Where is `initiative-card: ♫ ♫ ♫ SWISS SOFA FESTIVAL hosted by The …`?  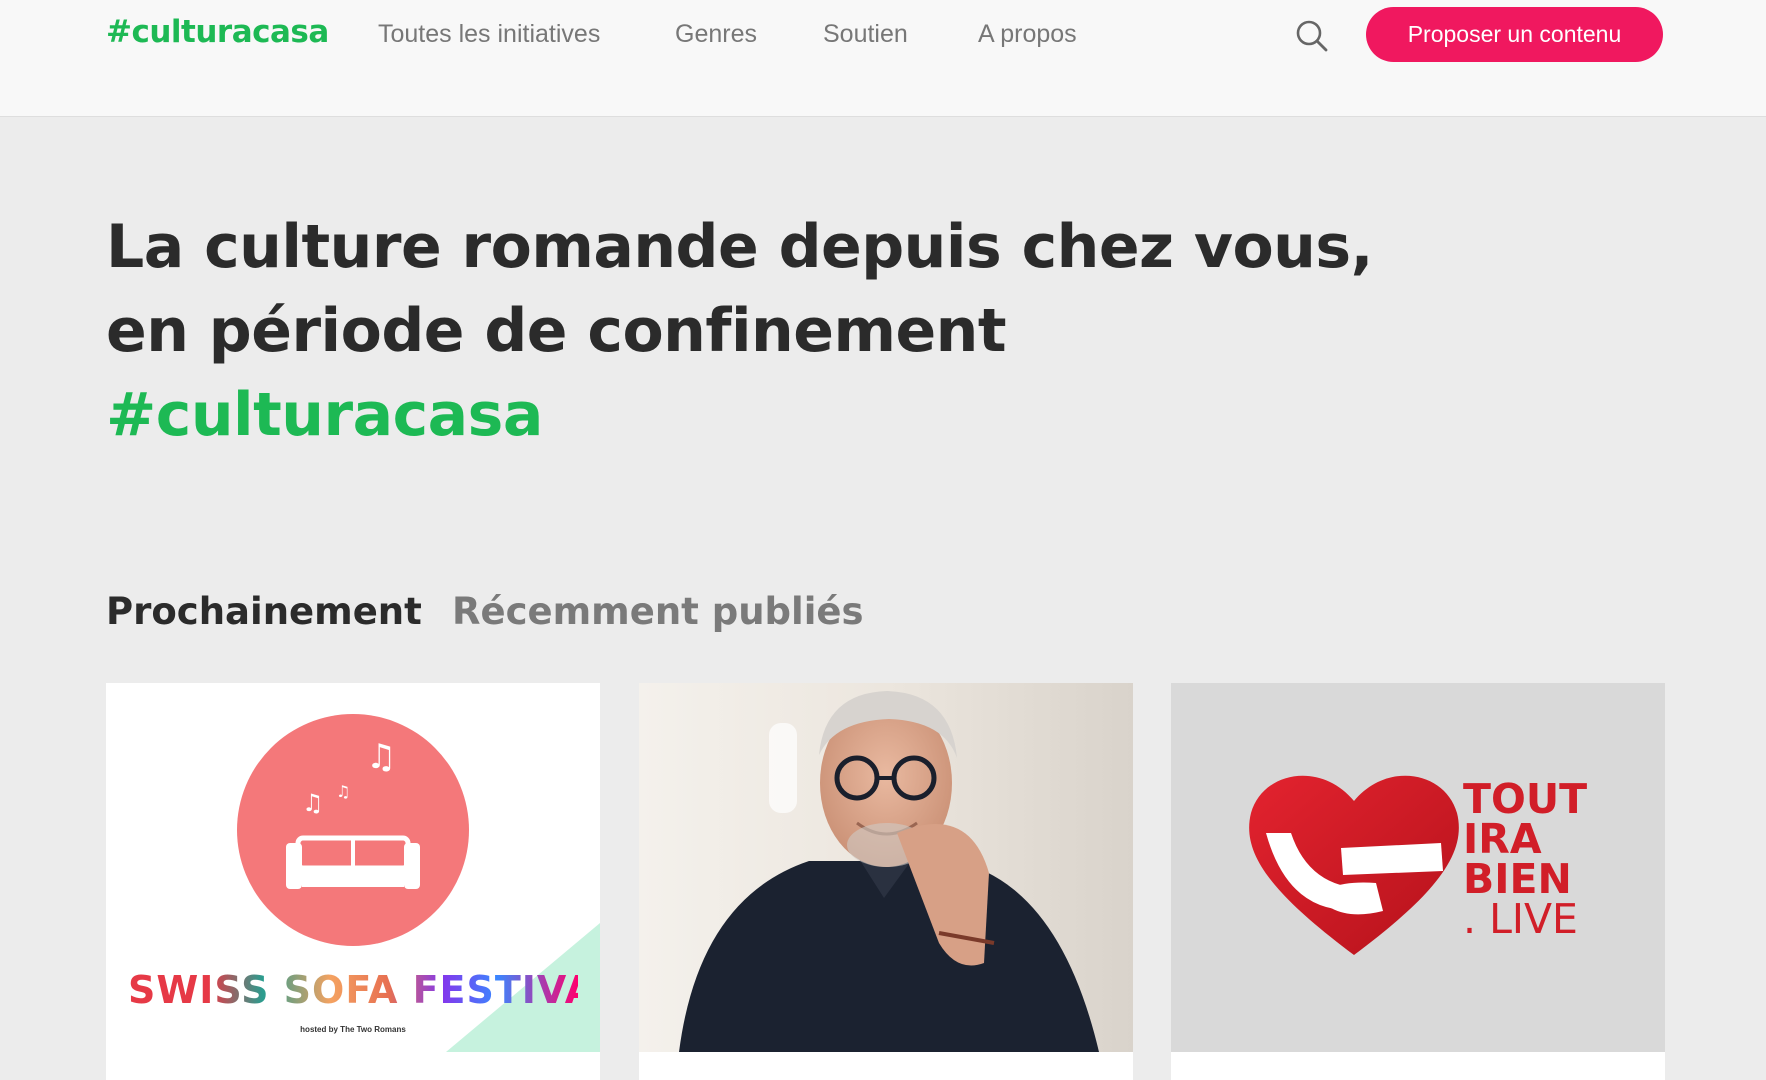 initiative-card: ♫ ♫ ♫ SWISS SOFA FESTIVAL hosted by The … is located at coordinates (353, 881).